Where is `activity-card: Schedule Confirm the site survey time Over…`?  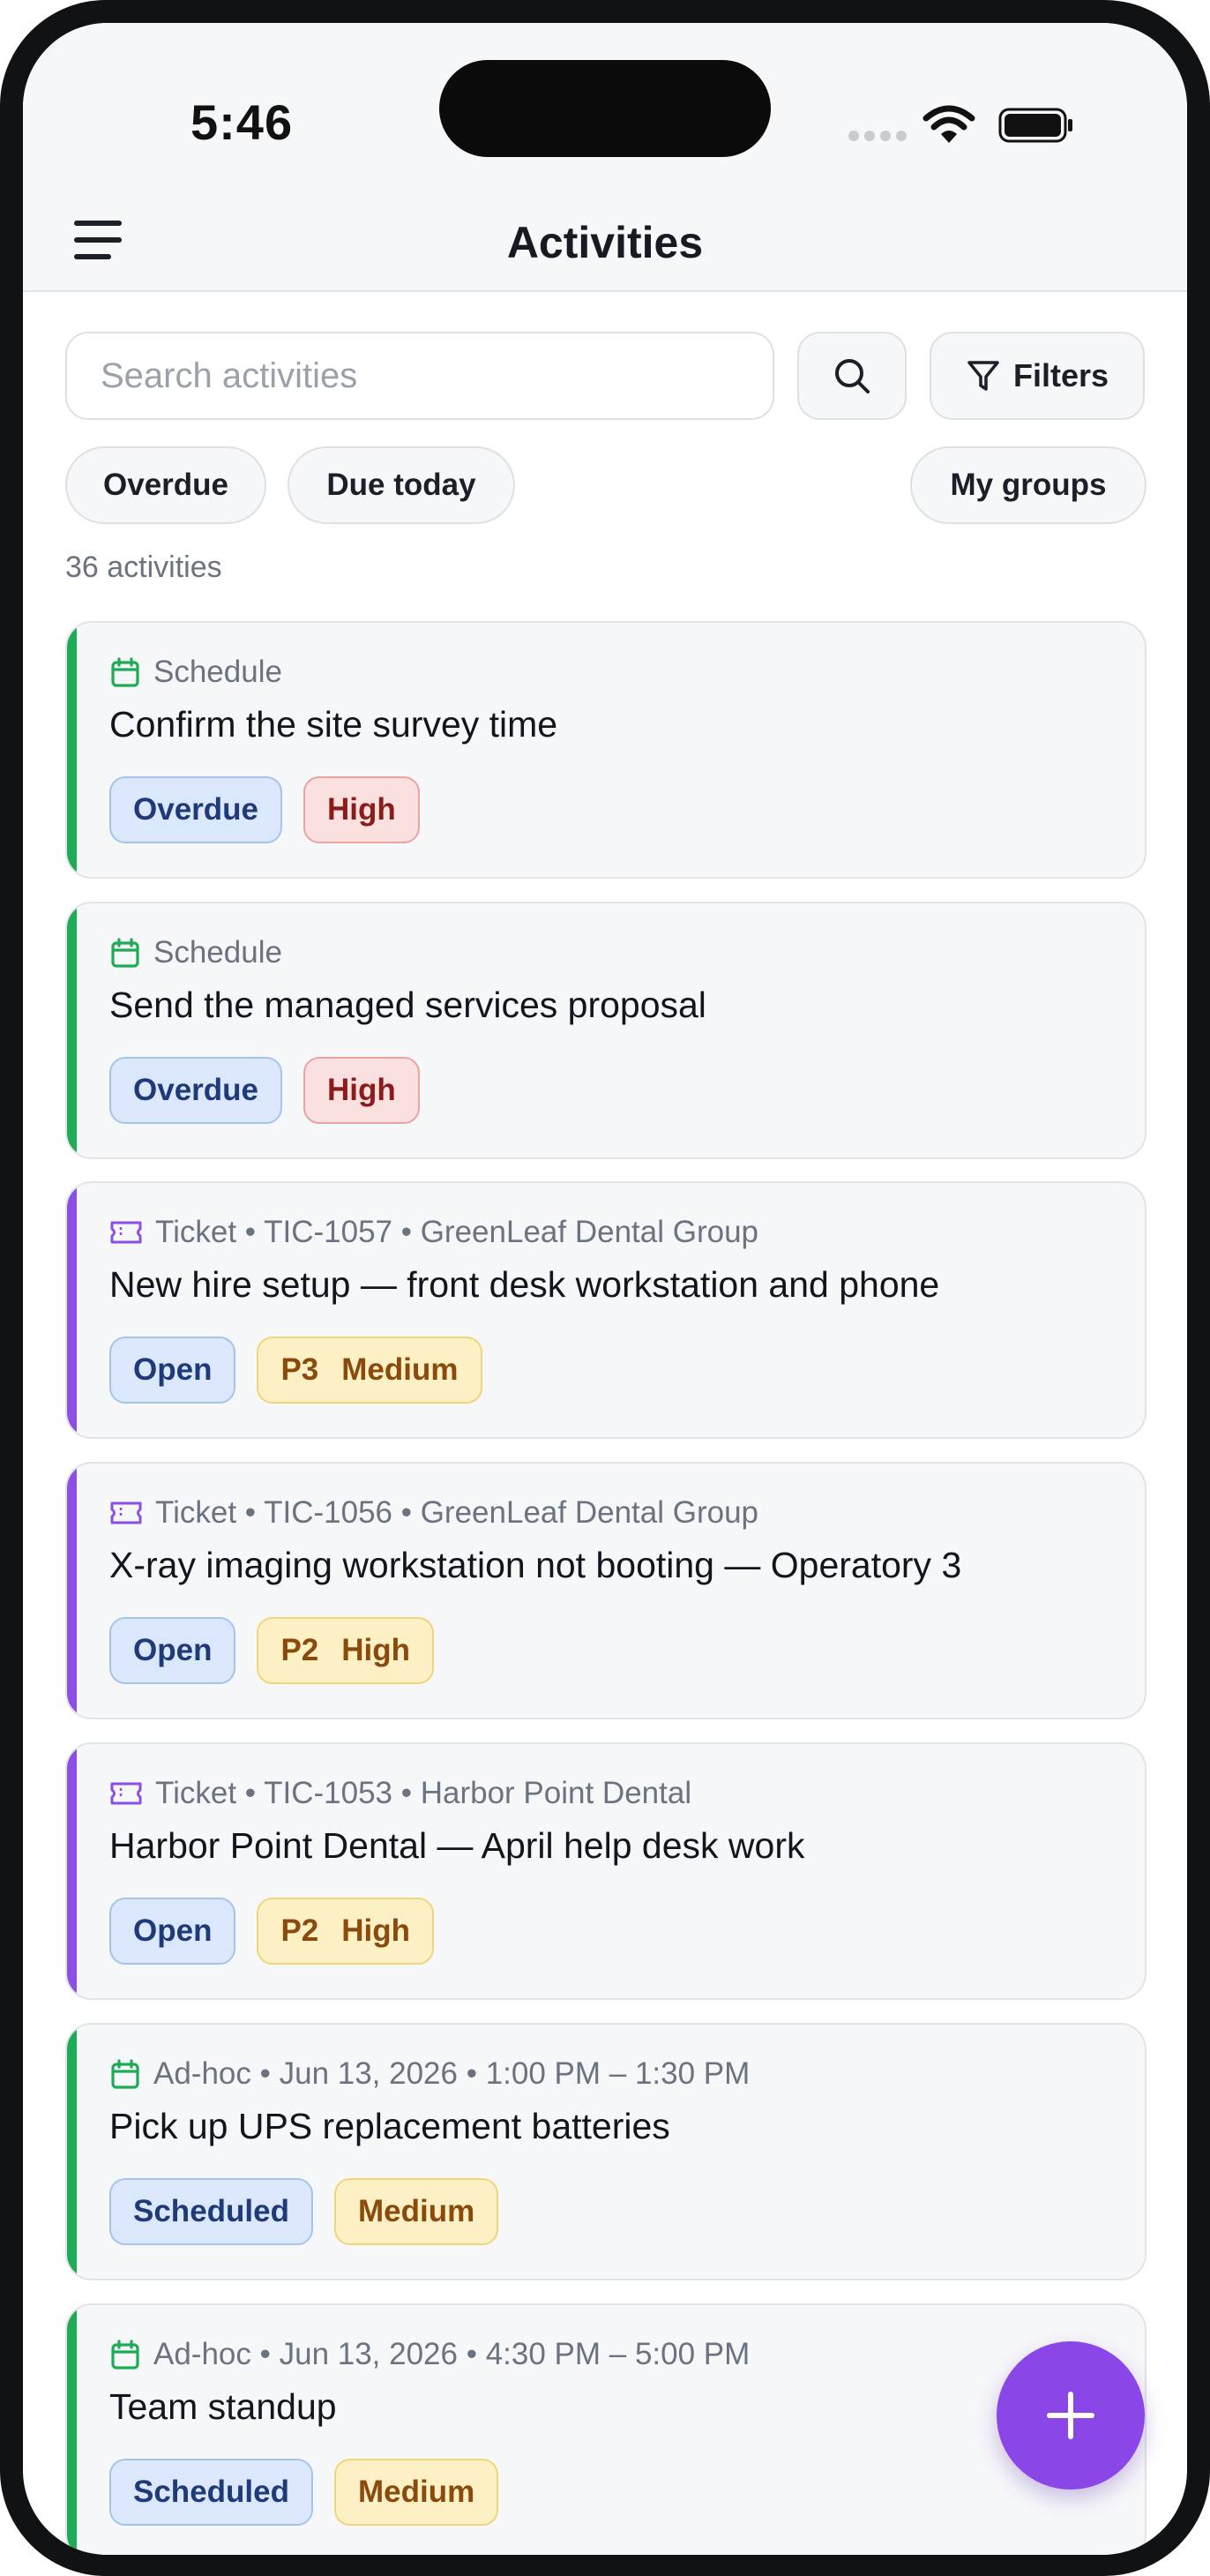 activity-card: Schedule Confirm the site survey time Over… is located at coordinates (606, 750).